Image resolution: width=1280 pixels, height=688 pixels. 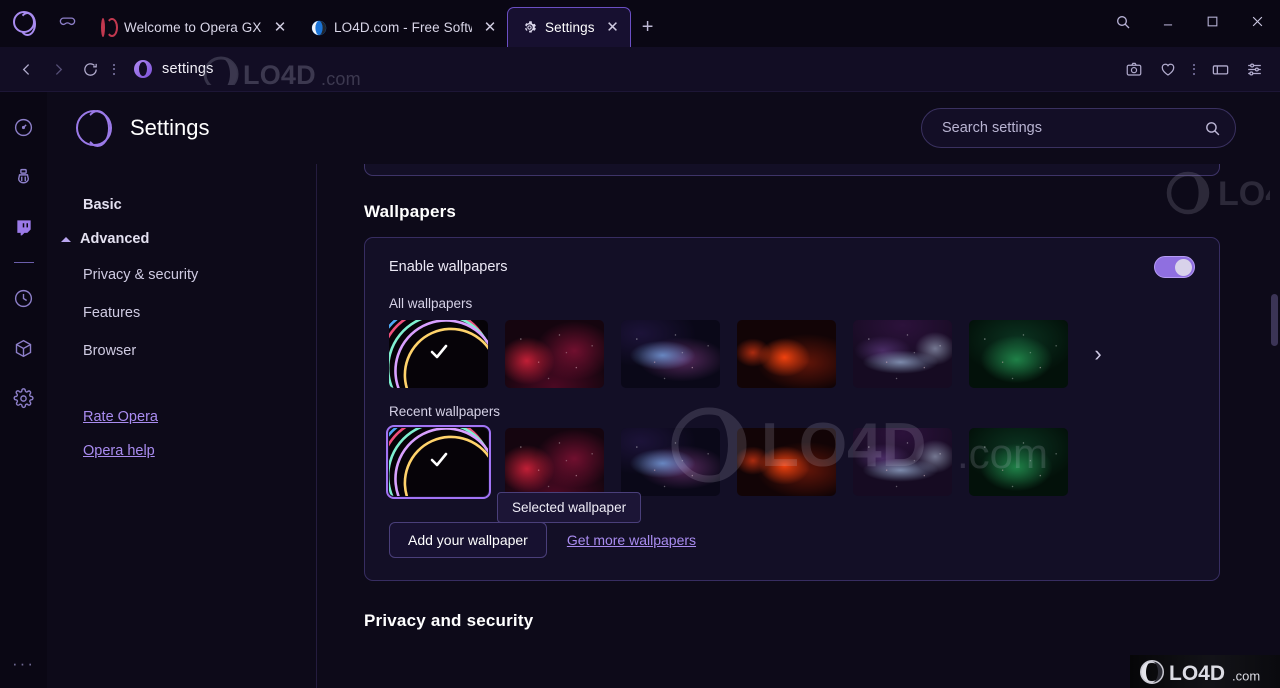 I want to click on recent-wallpaper-orange-flare, so click(x=786, y=462).